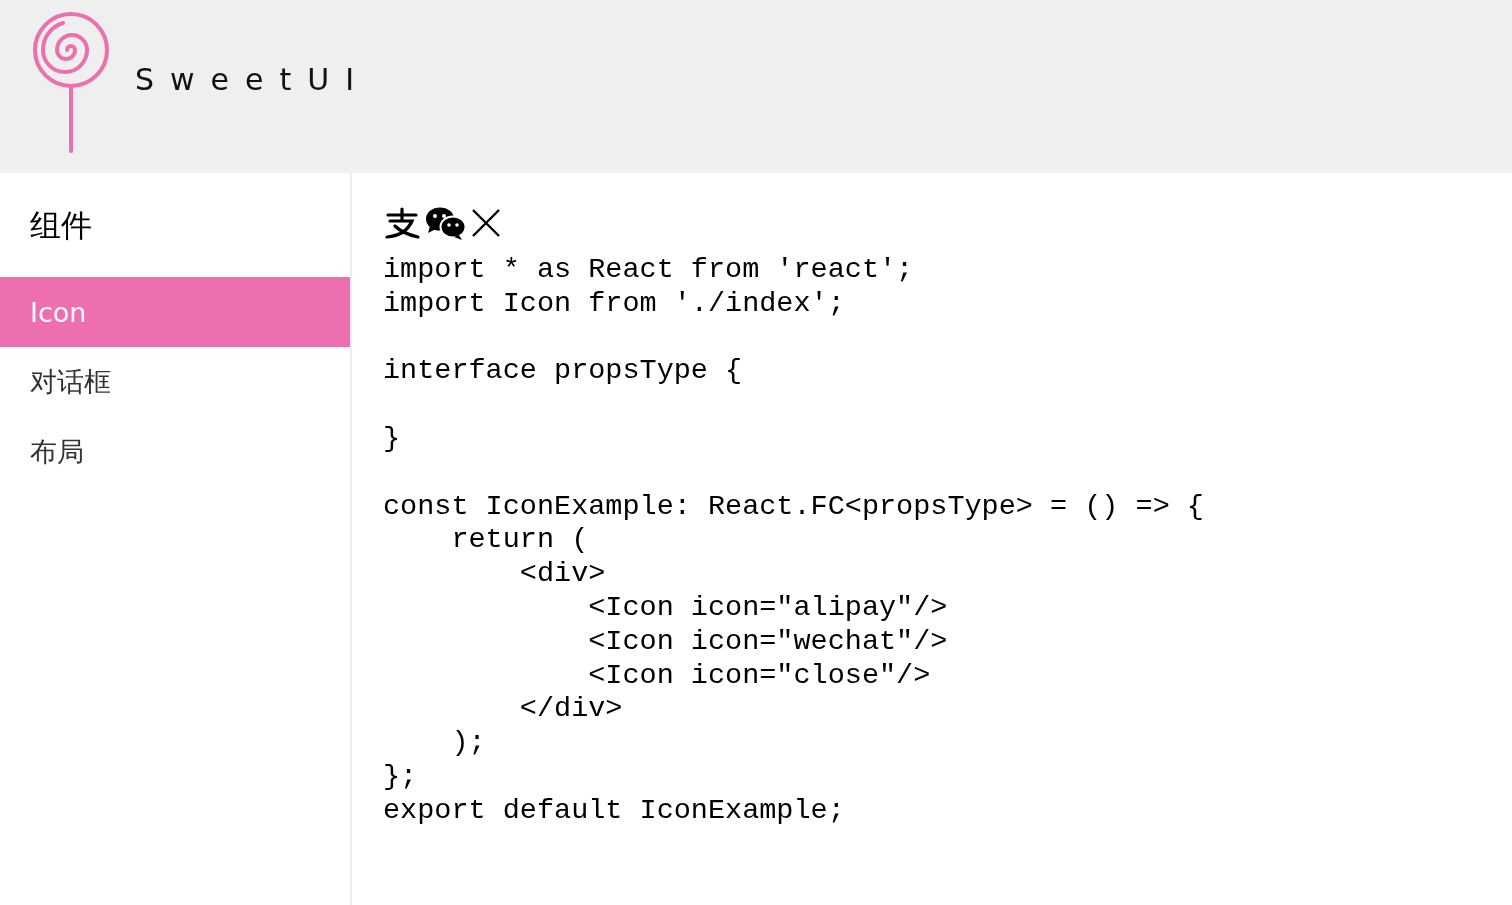  Describe the element at coordinates (400, 776) in the screenshot. I see `code-line: };` at that location.